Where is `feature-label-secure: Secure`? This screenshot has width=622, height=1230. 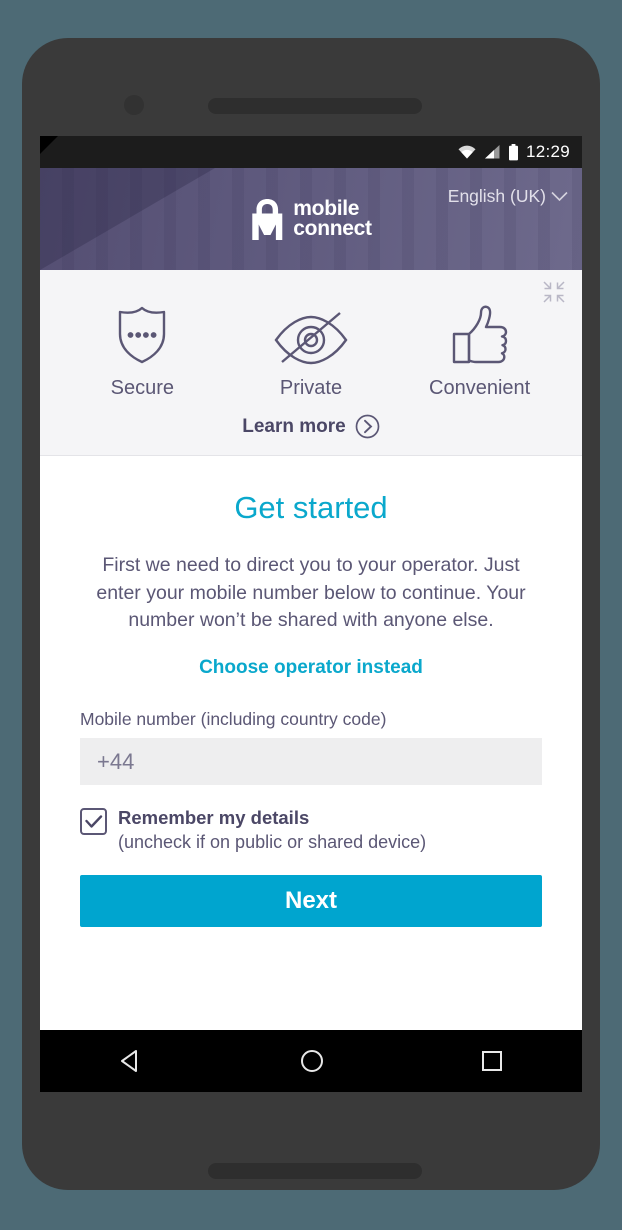
feature-label-secure: Secure is located at coordinates (142, 388).